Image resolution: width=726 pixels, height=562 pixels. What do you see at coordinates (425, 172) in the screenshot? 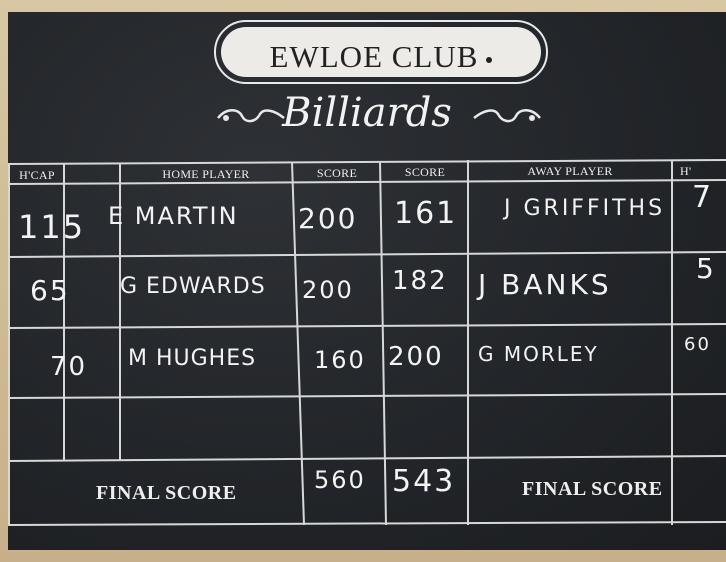
I see `away-score-header: SCORE` at bounding box center [425, 172].